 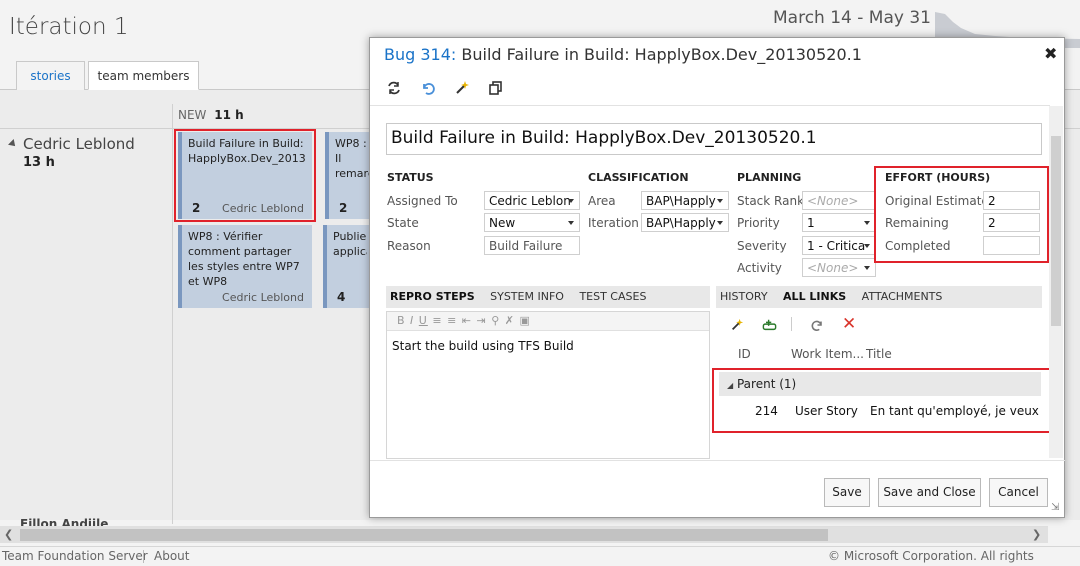 What do you see at coordinates (902, 296) in the screenshot?
I see `tab-attachments: ATTACHMENTS` at bounding box center [902, 296].